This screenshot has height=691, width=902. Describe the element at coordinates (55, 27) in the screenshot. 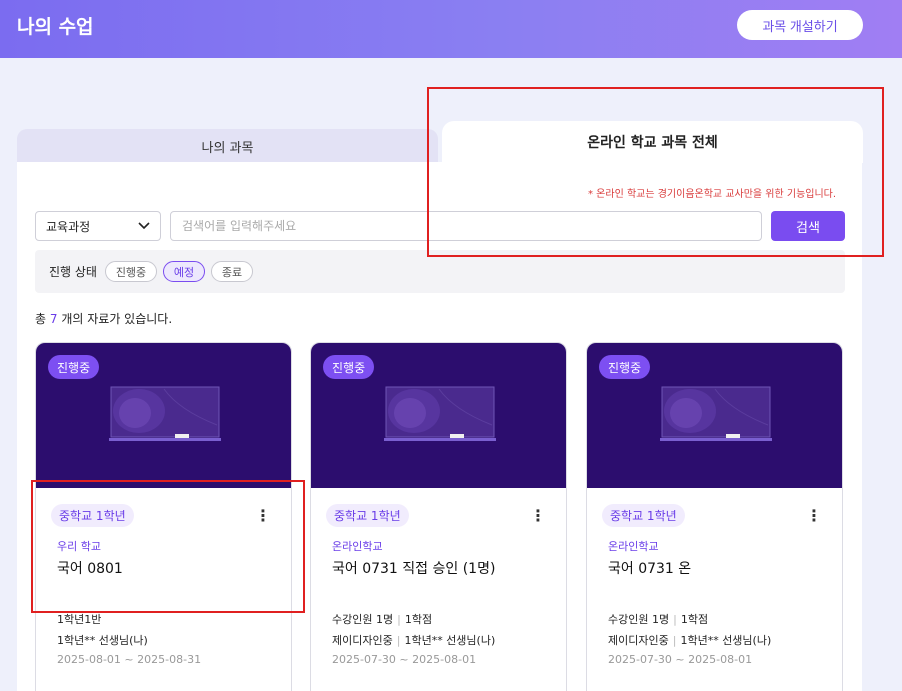

I see `page-title: 나의 수업` at that location.